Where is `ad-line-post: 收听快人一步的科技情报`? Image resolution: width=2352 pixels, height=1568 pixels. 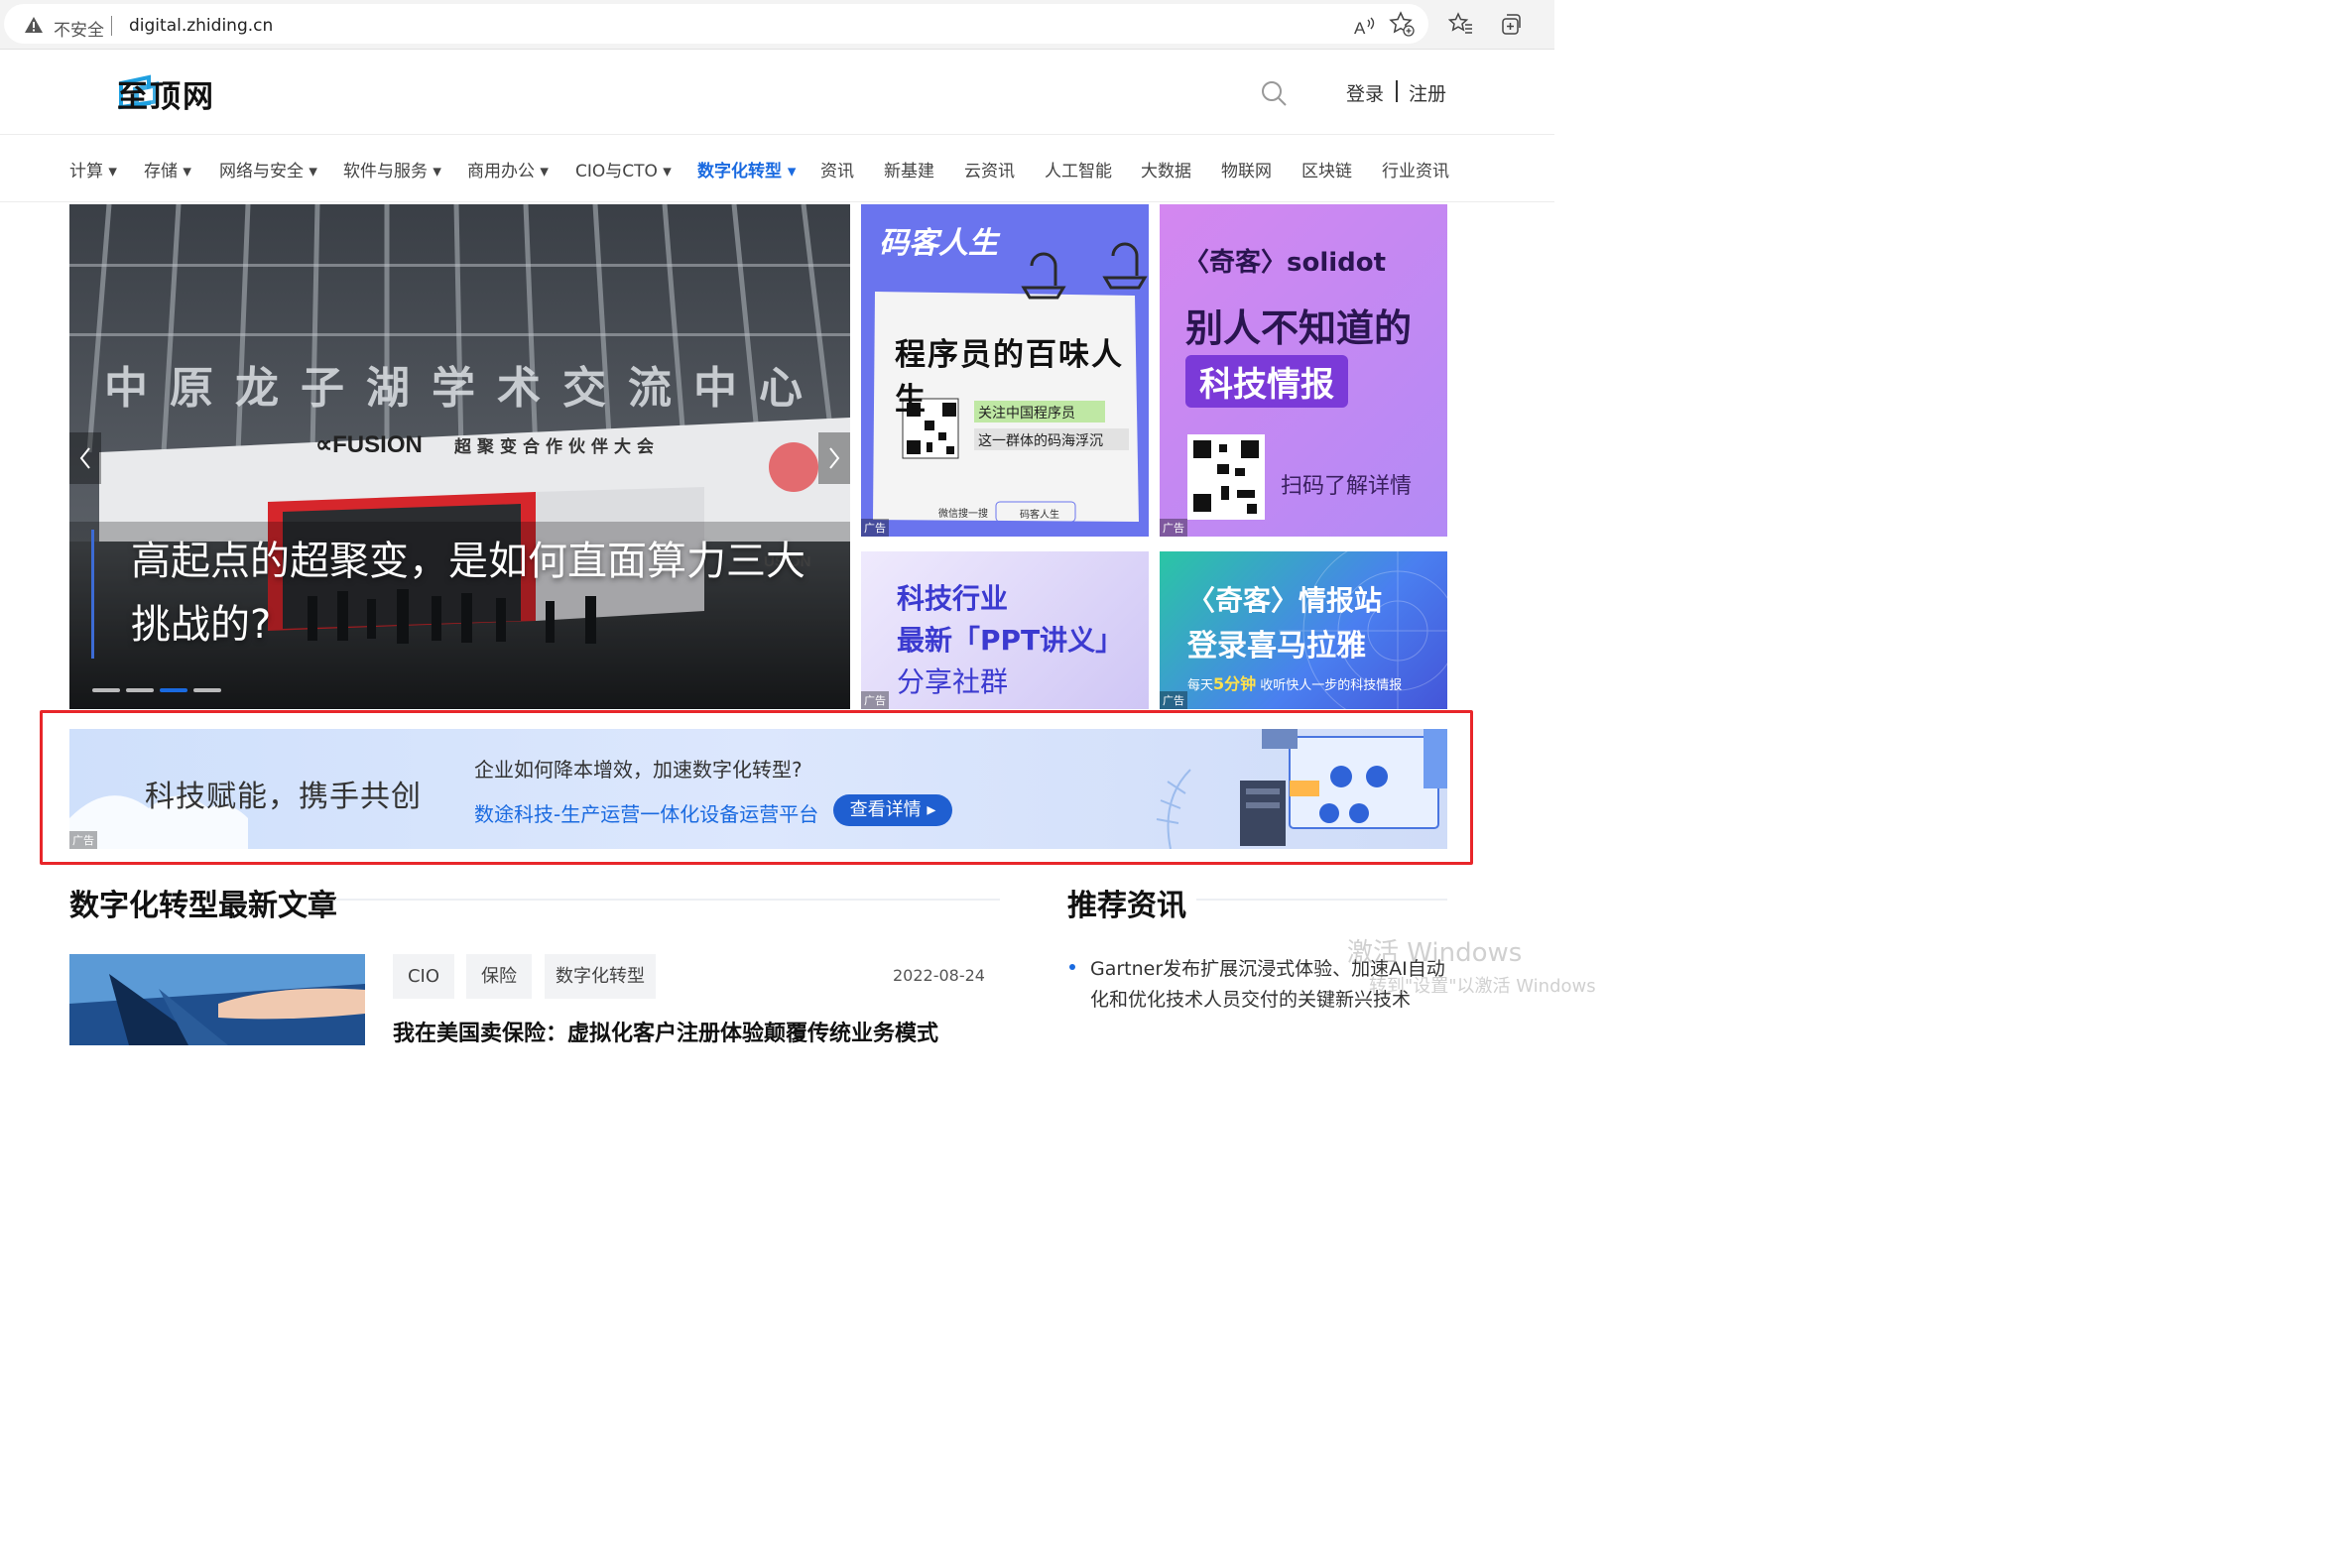 ad-line-post: 收听快人一步的科技情报 is located at coordinates (1329, 685).